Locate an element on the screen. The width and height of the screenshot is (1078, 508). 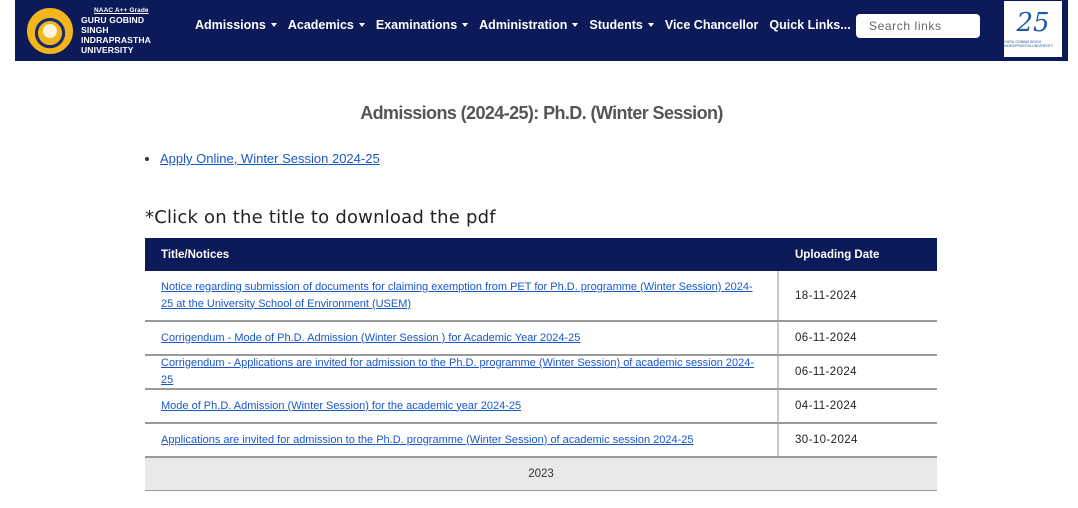
nav-admissions: Admissions is located at coordinates (236, 25).